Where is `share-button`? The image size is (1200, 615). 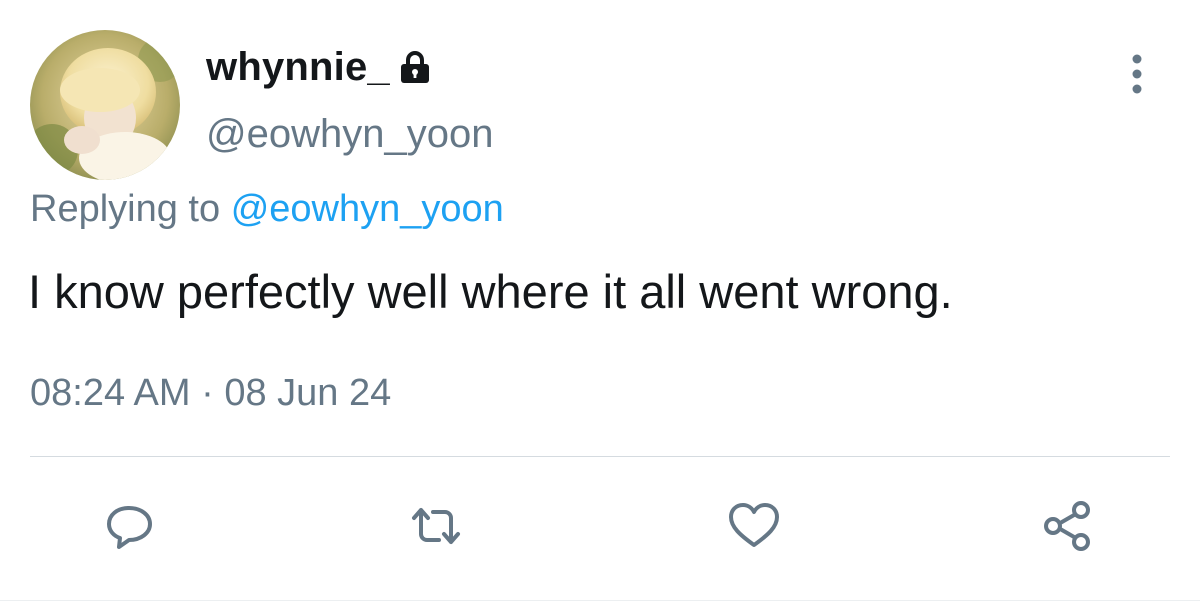 share-button is located at coordinates (1068, 526).